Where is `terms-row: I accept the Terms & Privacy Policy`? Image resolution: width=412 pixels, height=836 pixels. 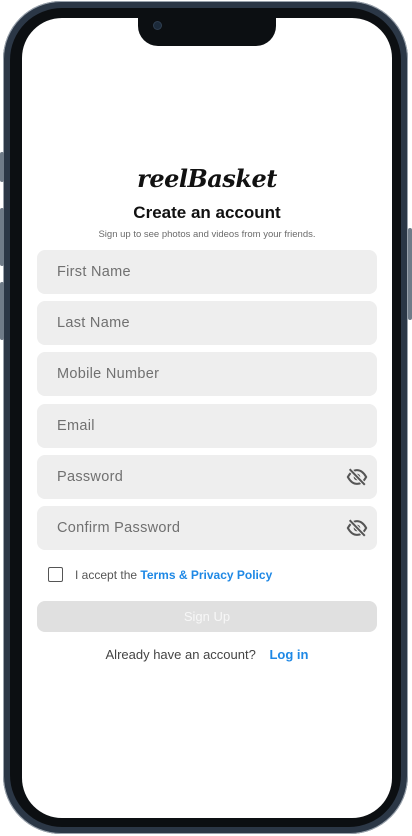
terms-row: I accept the Terms & Privacy Policy is located at coordinates (160, 574).